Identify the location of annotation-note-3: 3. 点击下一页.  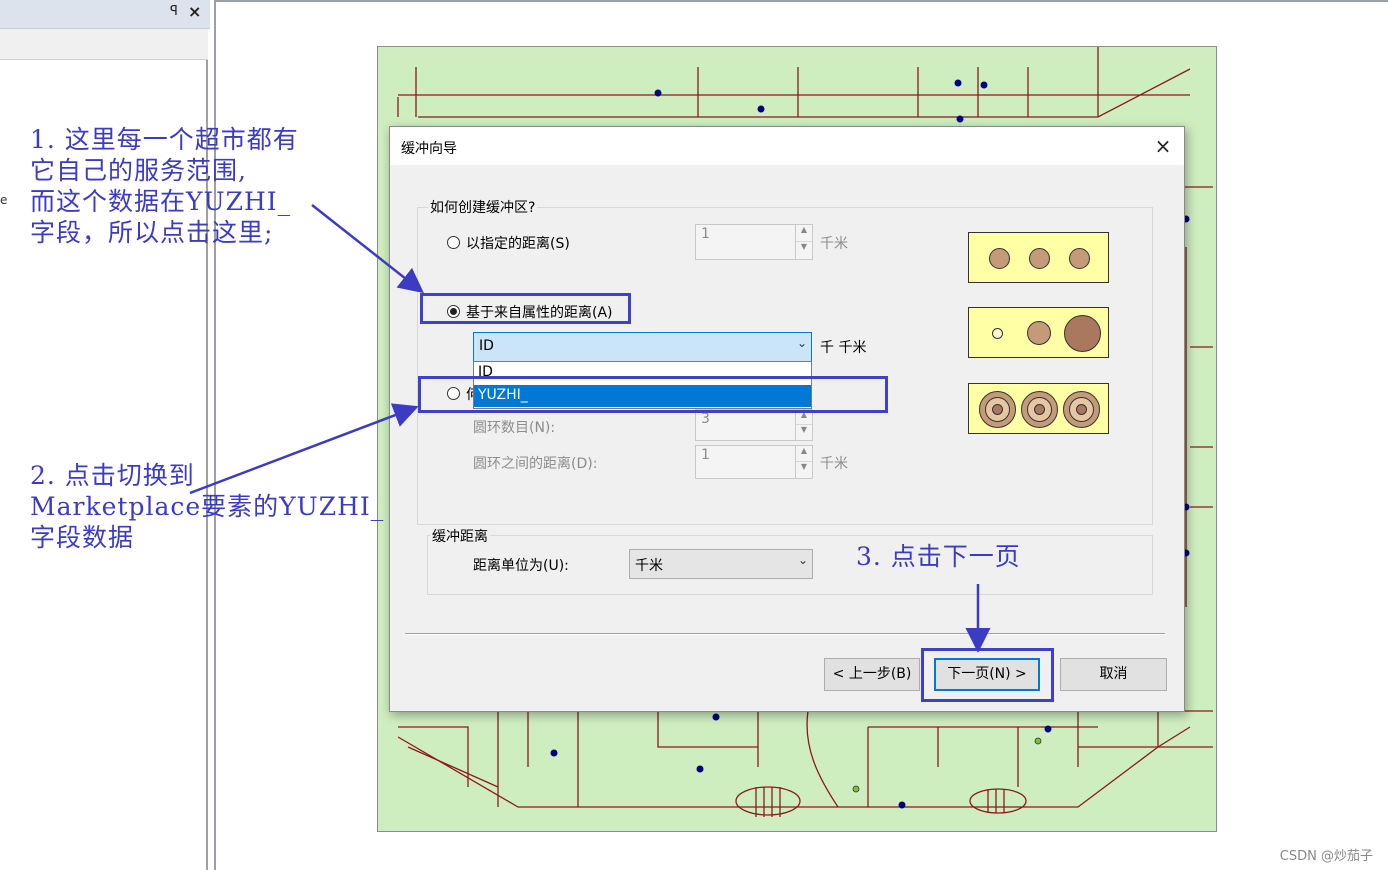
(938, 556).